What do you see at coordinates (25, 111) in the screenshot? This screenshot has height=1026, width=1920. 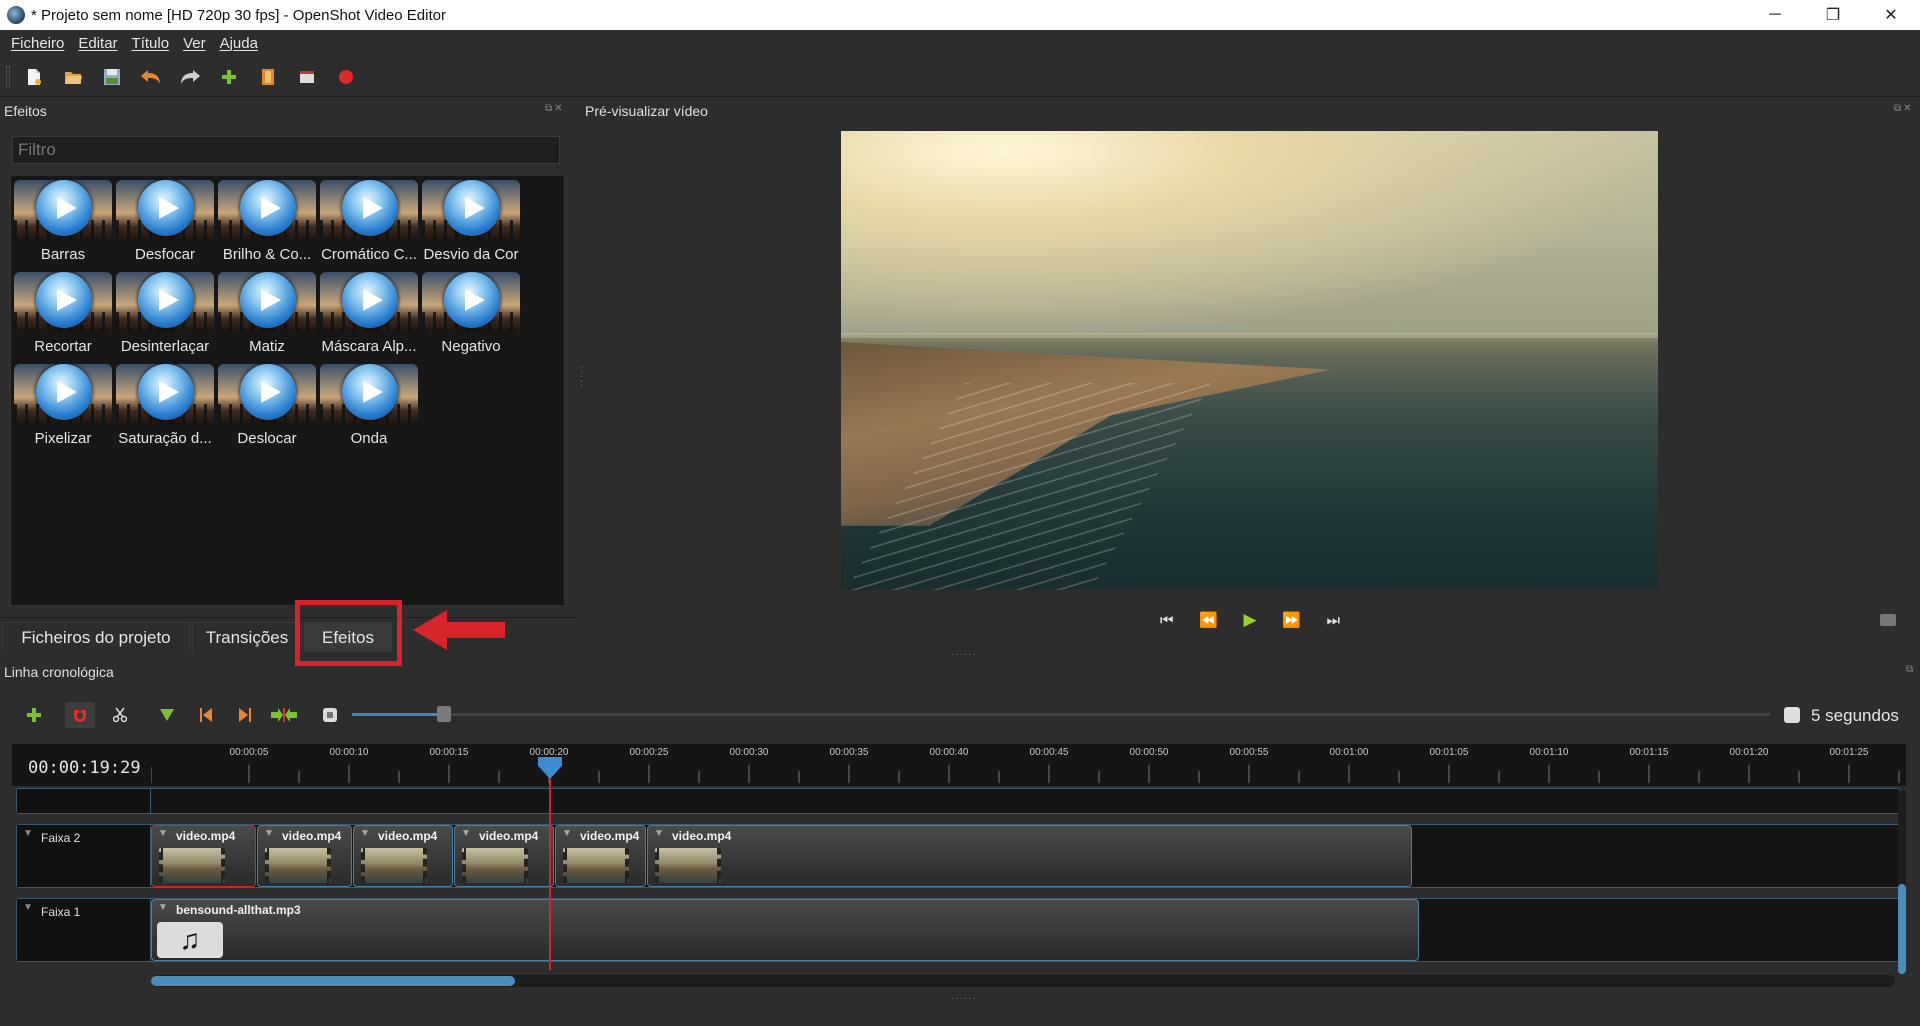 I see `effects-panel-title: Efeitos` at bounding box center [25, 111].